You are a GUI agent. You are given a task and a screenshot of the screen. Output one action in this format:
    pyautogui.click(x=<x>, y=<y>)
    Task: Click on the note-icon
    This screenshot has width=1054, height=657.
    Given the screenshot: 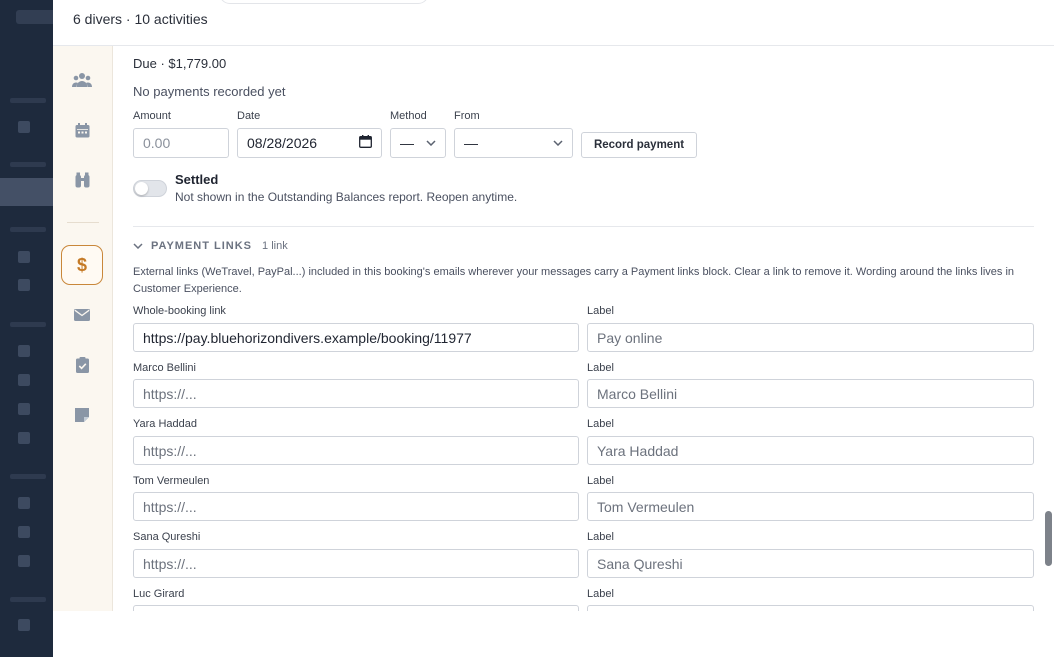 What is the action you would take?
    pyautogui.click(x=82, y=415)
    